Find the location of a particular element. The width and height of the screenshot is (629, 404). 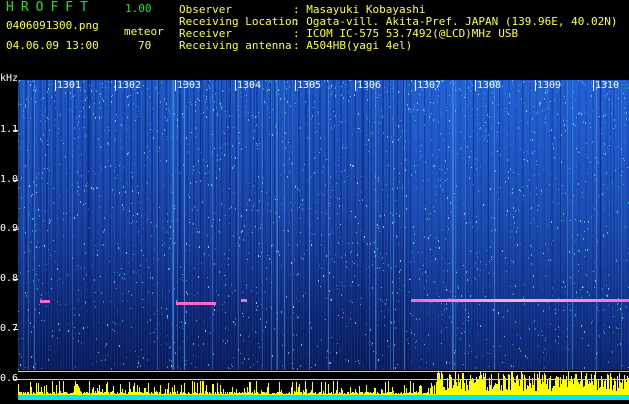

minute-label-1307: 1307 is located at coordinates (429, 85).